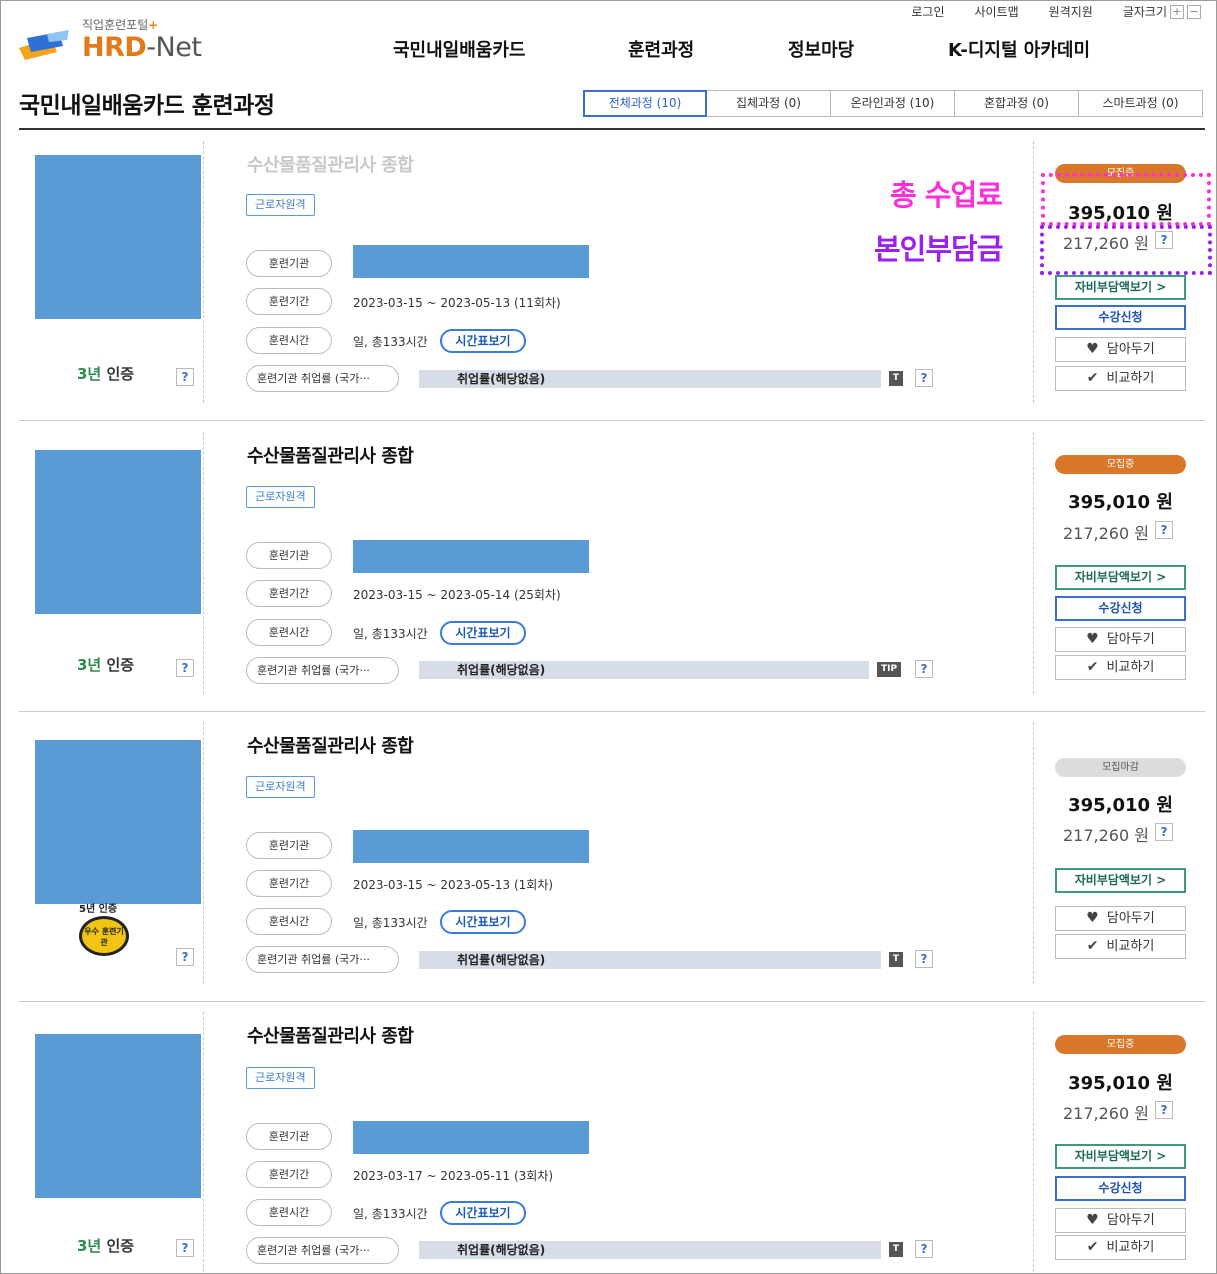 The image size is (1217, 1274). What do you see at coordinates (1017, 103) in the screenshot?
I see `tab-blended: 혼합과정 (0)` at bounding box center [1017, 103].